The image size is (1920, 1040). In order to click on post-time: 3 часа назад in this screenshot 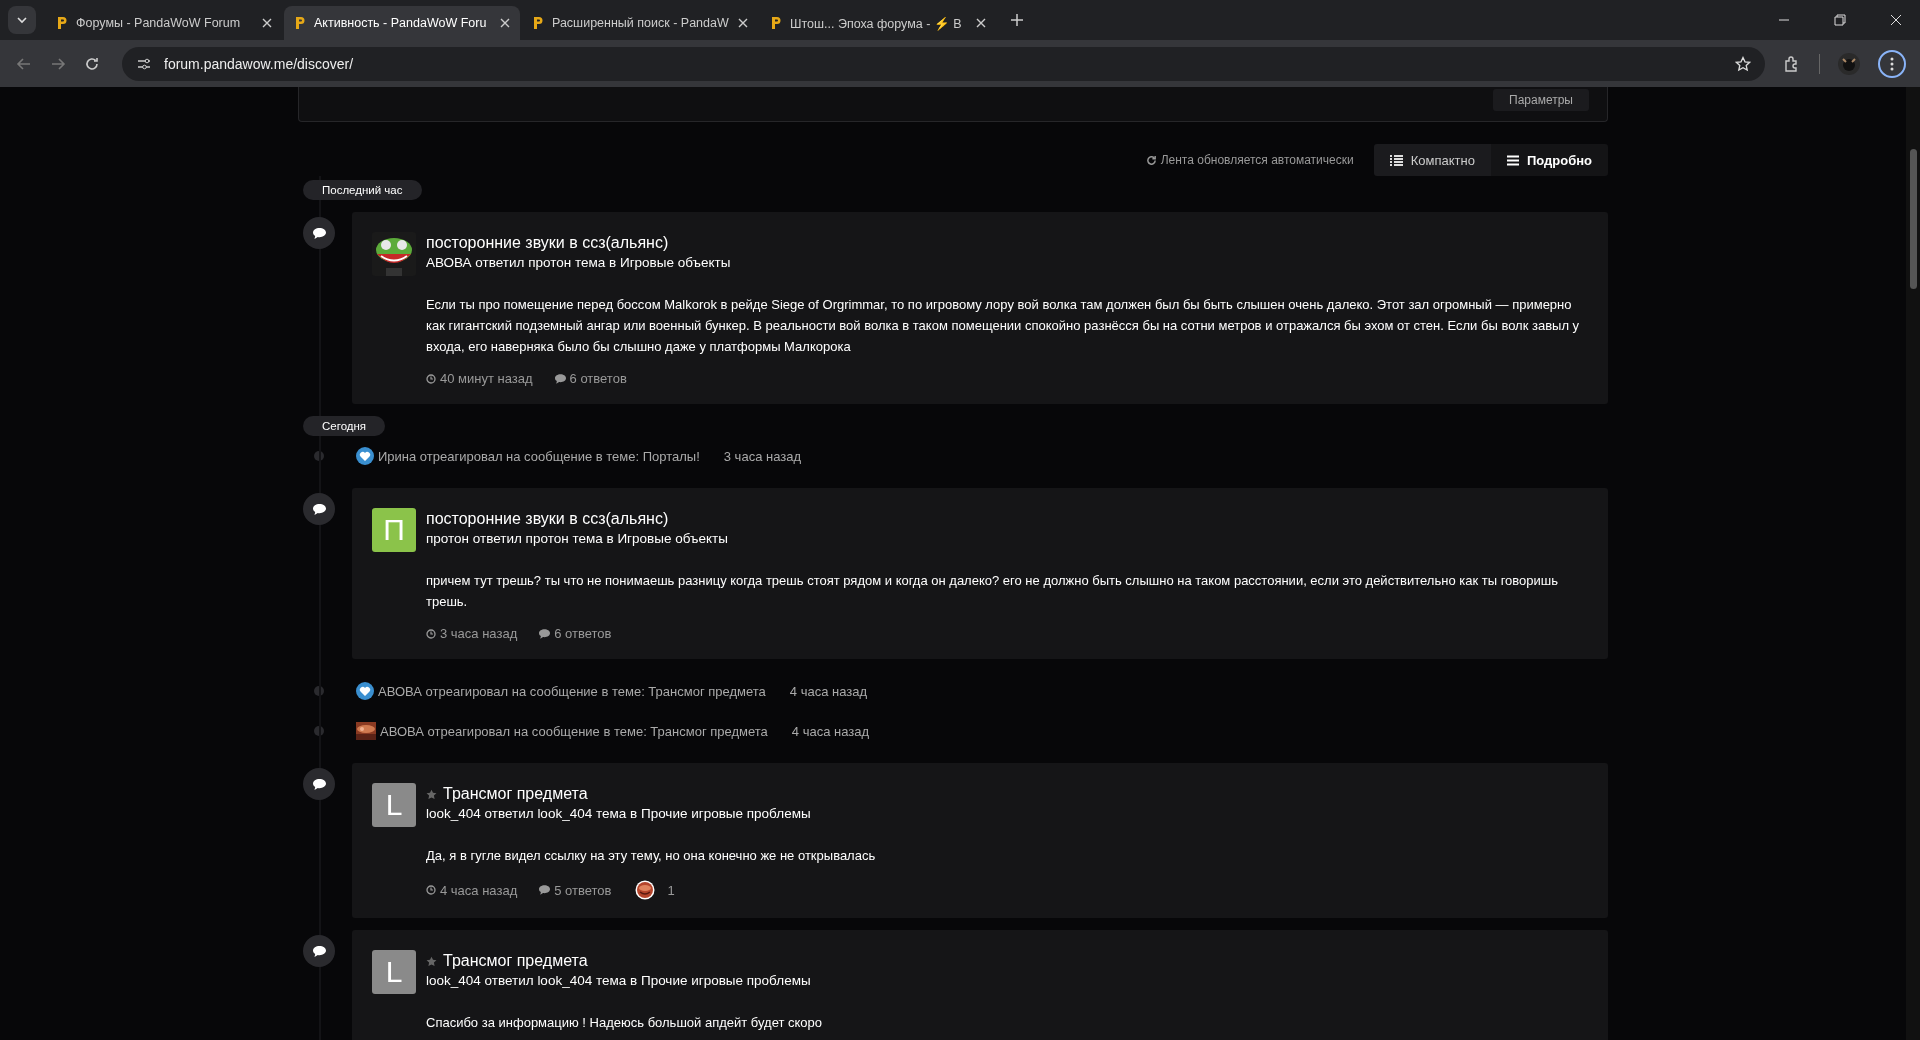, I will do `click(472, 633)`.